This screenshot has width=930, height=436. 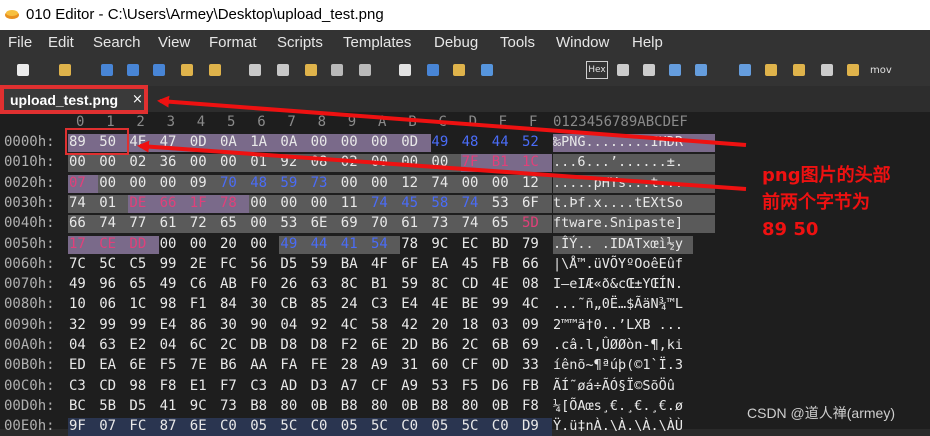 What do you see at coordinates (349, 264) in the screenshot?
I see `hex-byte: BA` at bounding box center [349, 264].